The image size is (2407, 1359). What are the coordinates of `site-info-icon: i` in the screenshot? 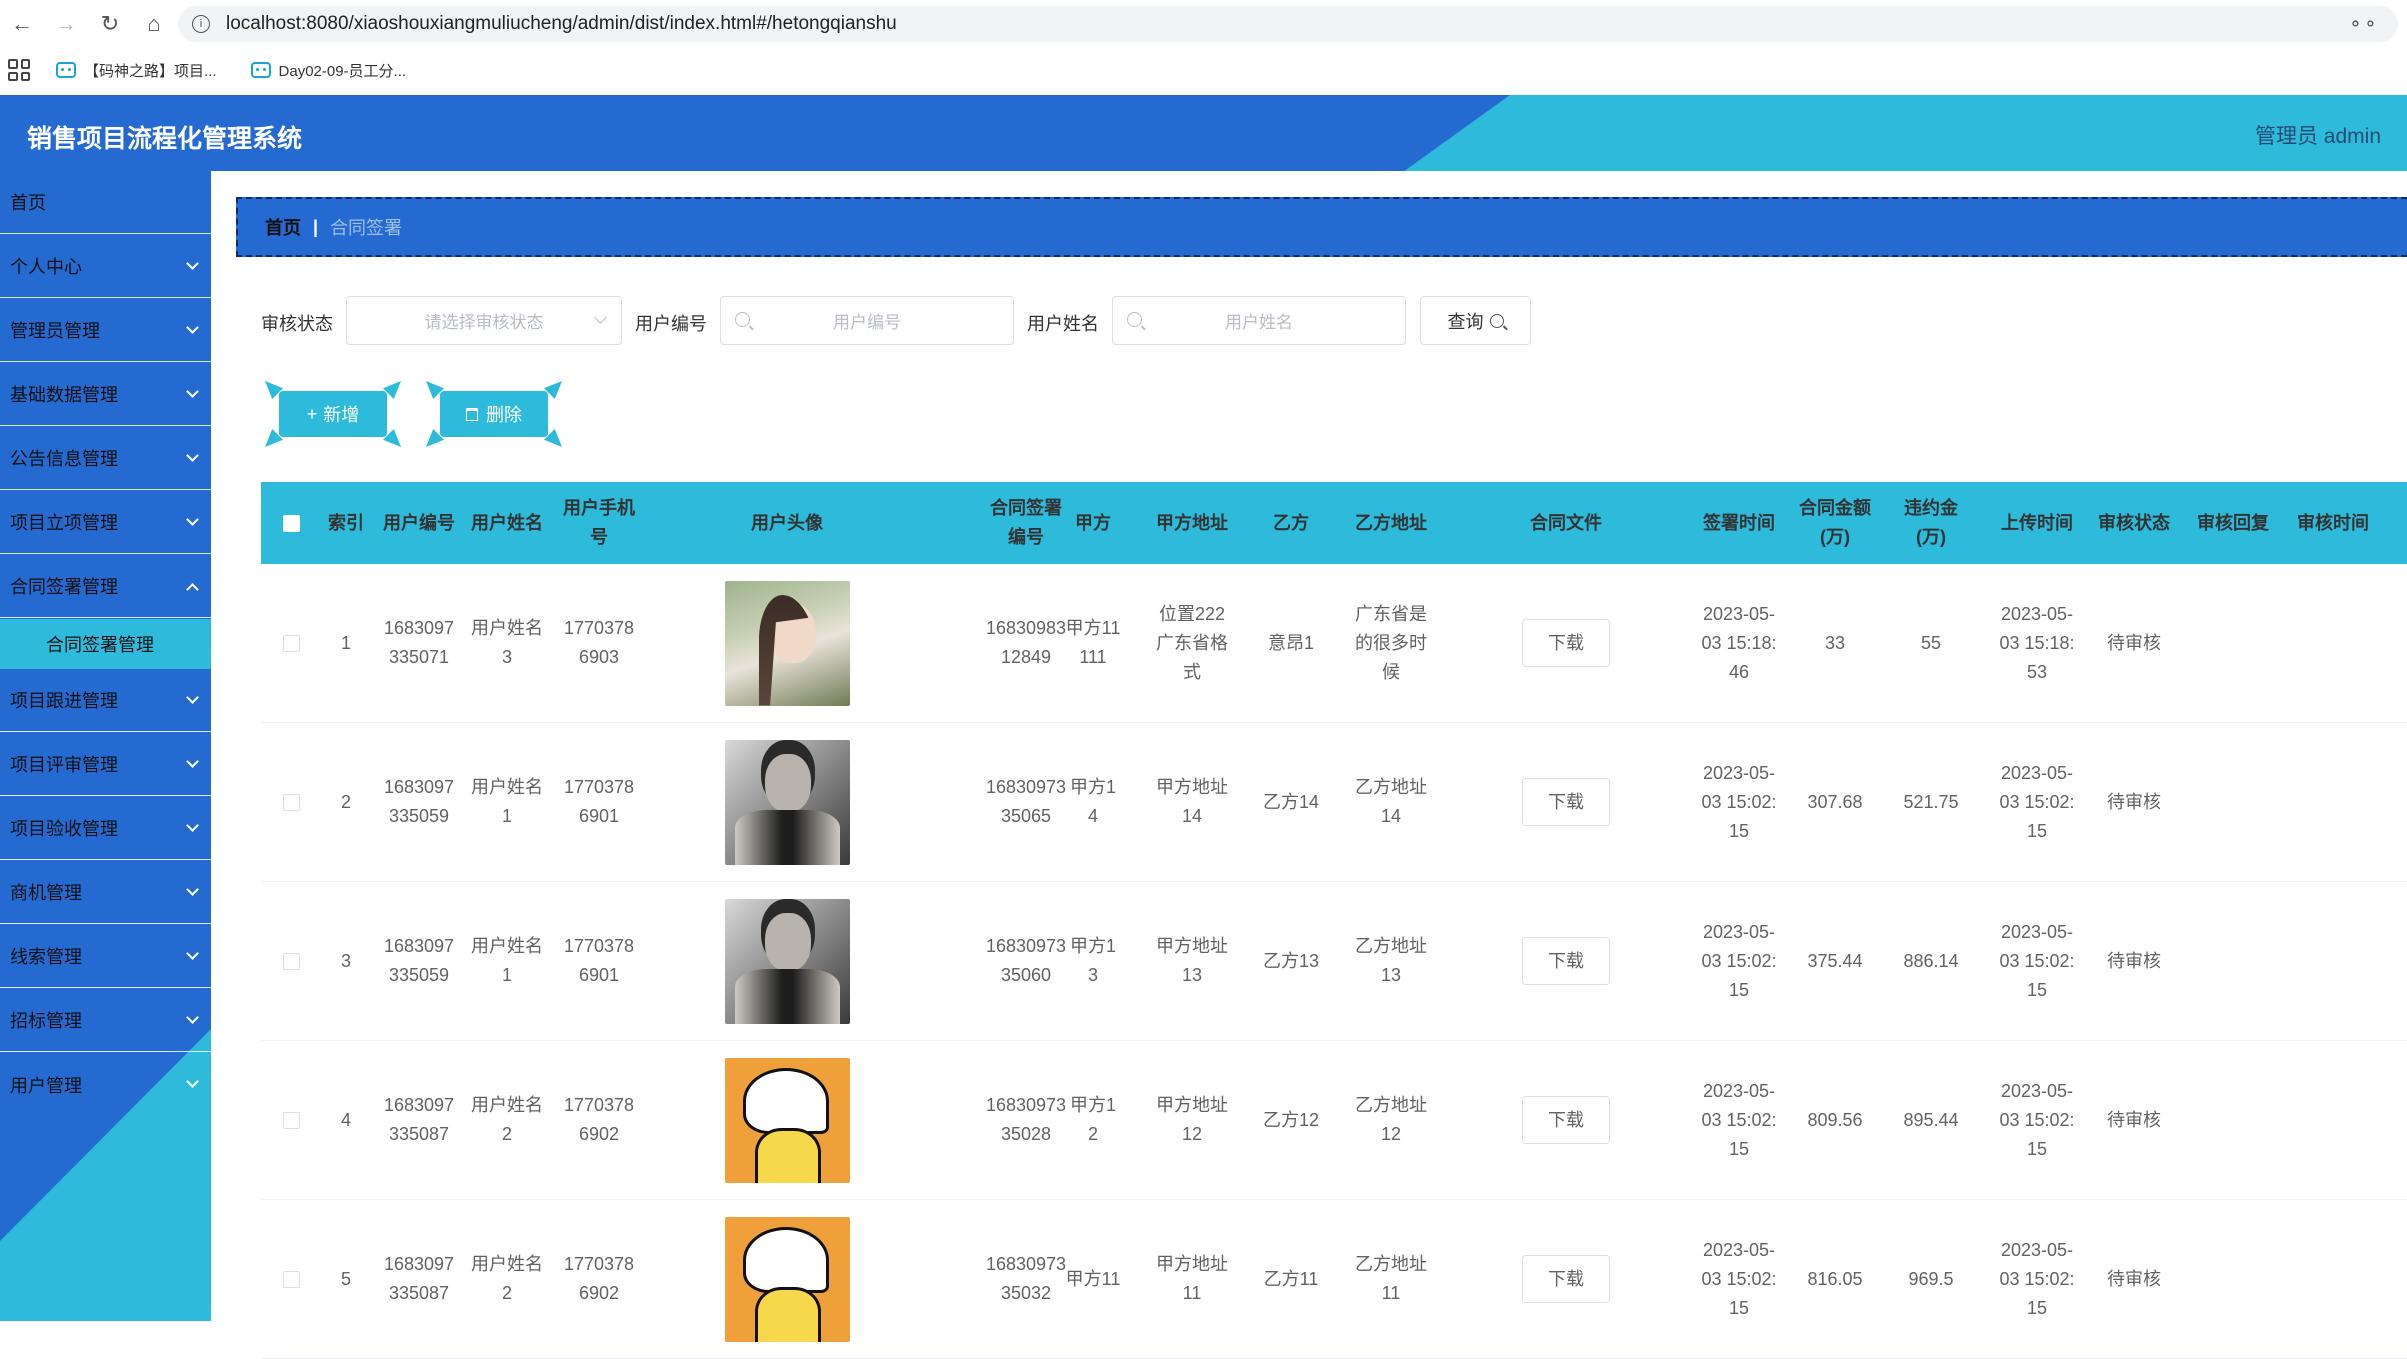 It's located at (201, 24).